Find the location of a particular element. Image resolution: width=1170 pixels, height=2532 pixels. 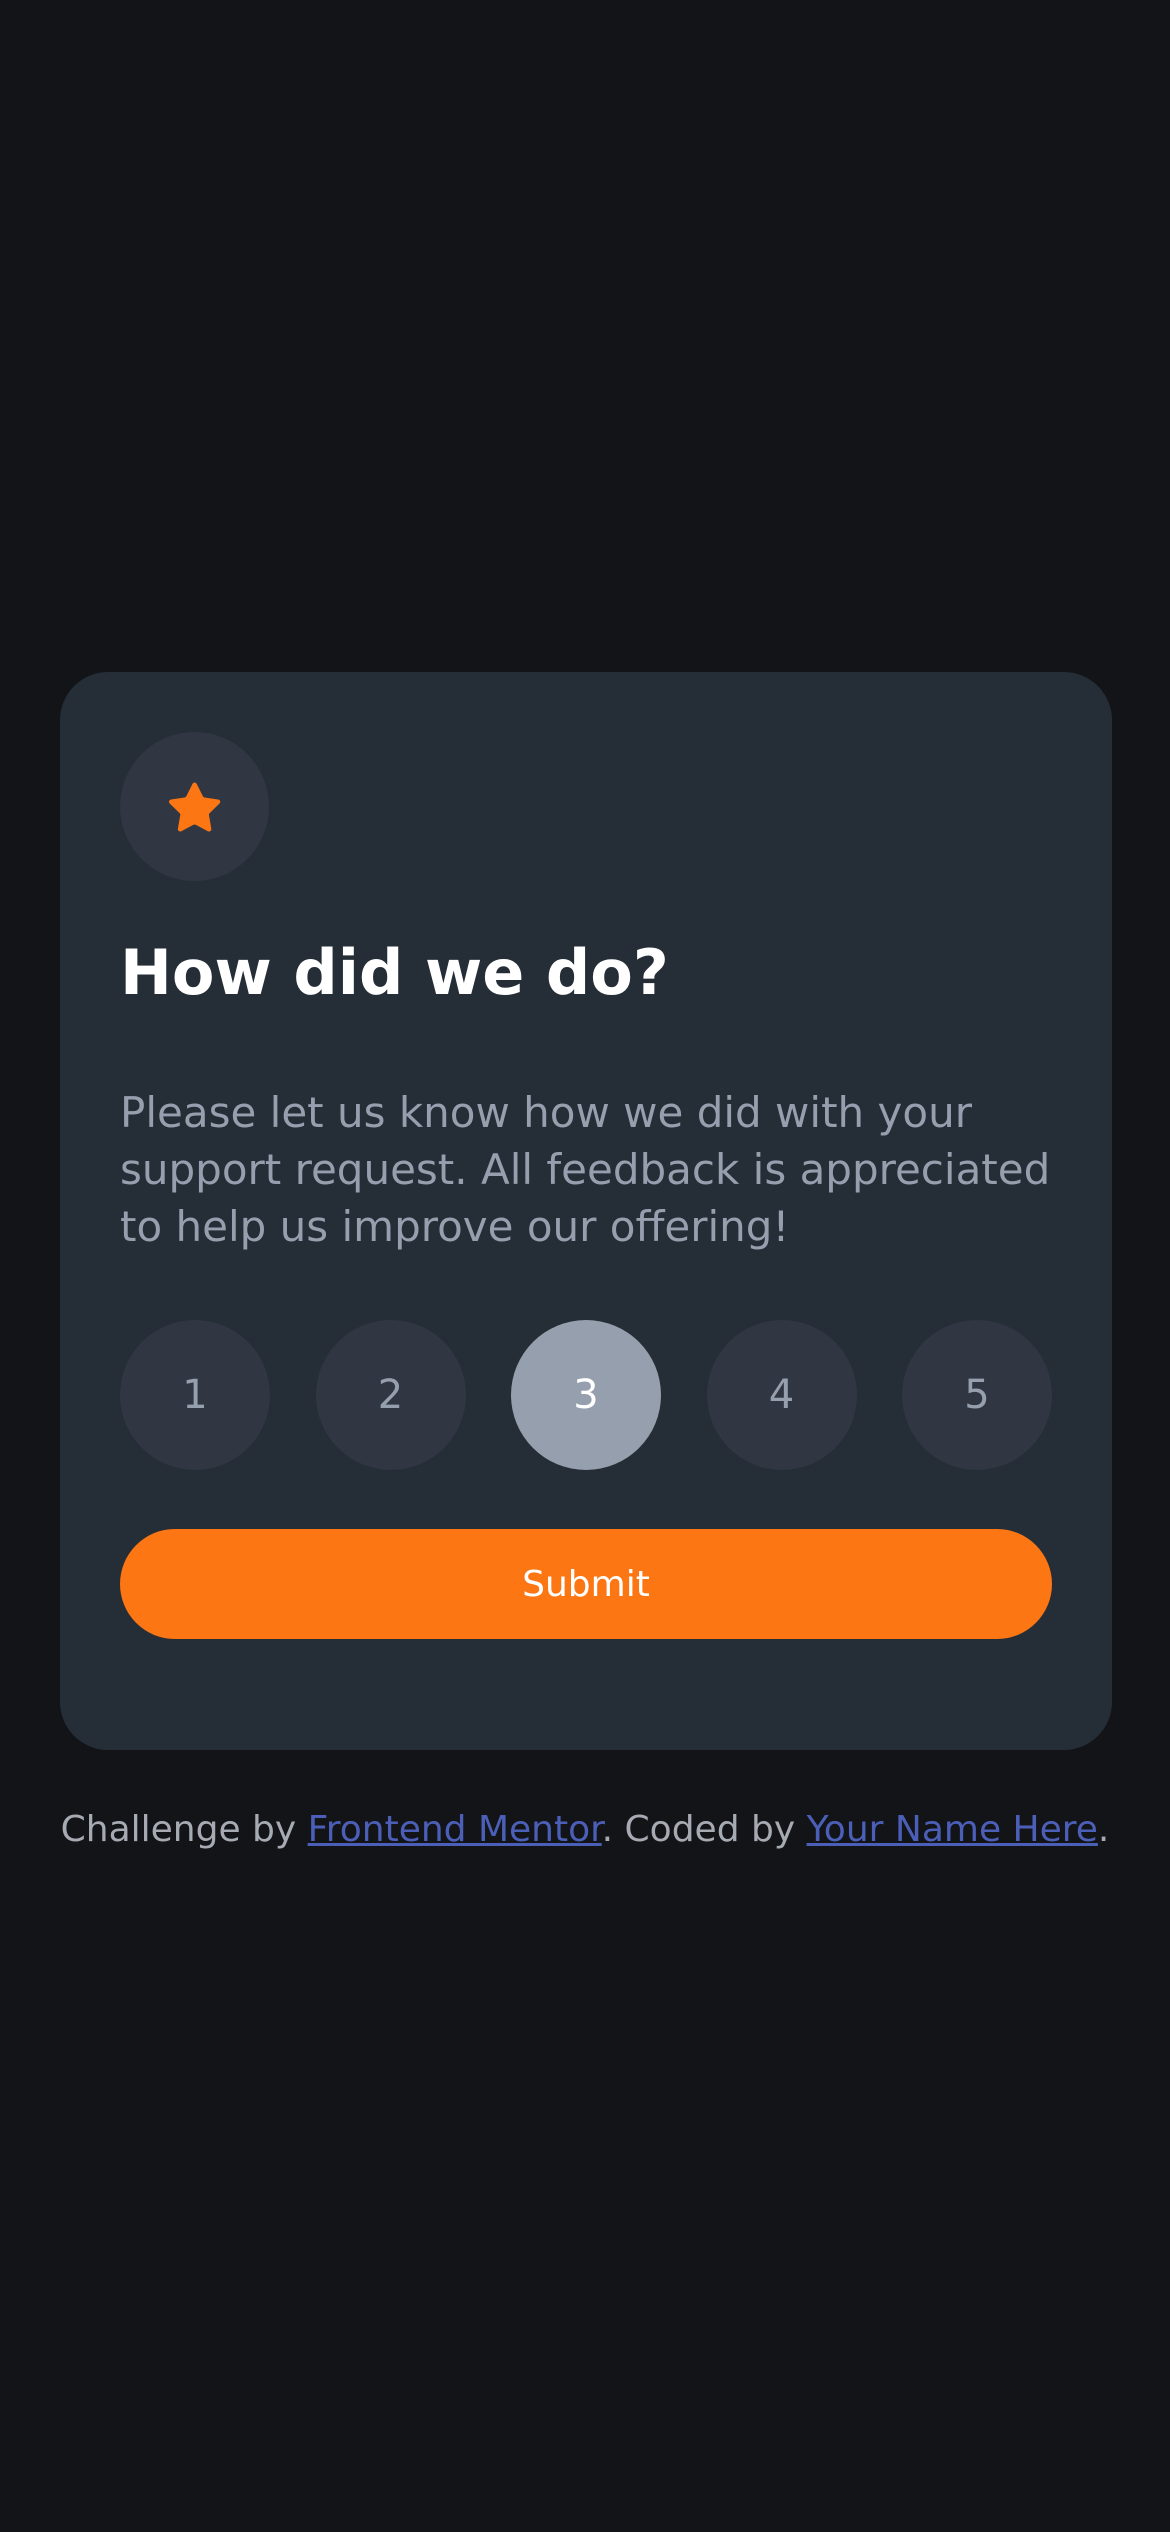

rating-3-button: 3 is located at coordinates (586, 1395).